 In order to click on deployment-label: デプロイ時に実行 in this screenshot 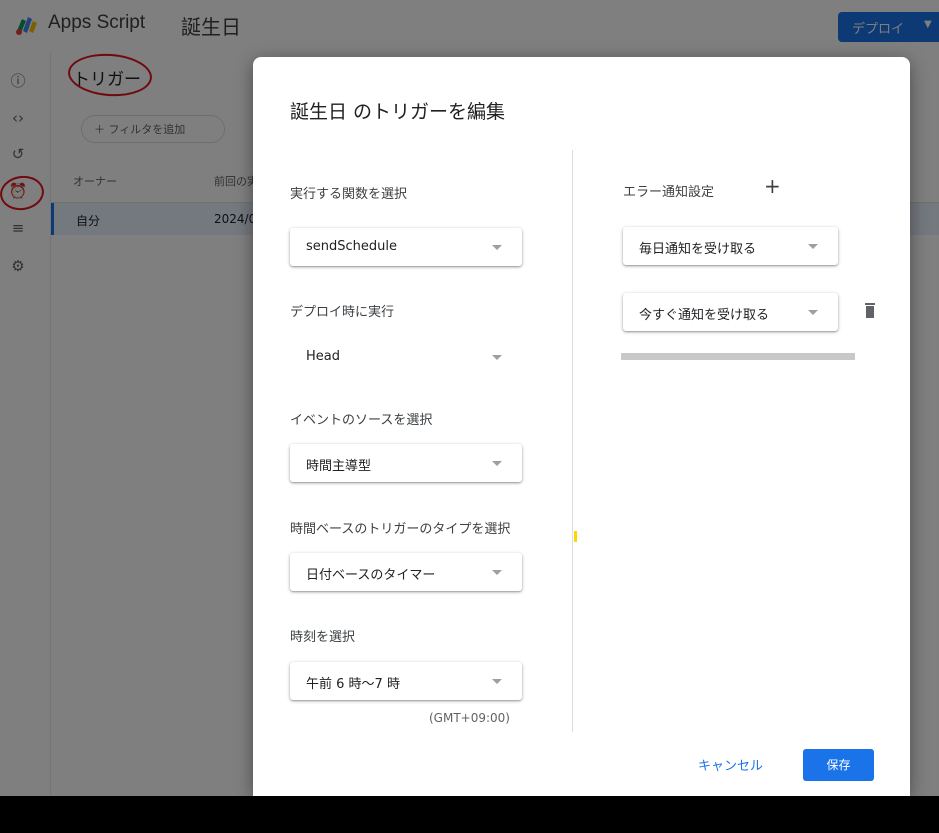, I will do `click(342, 312)`.